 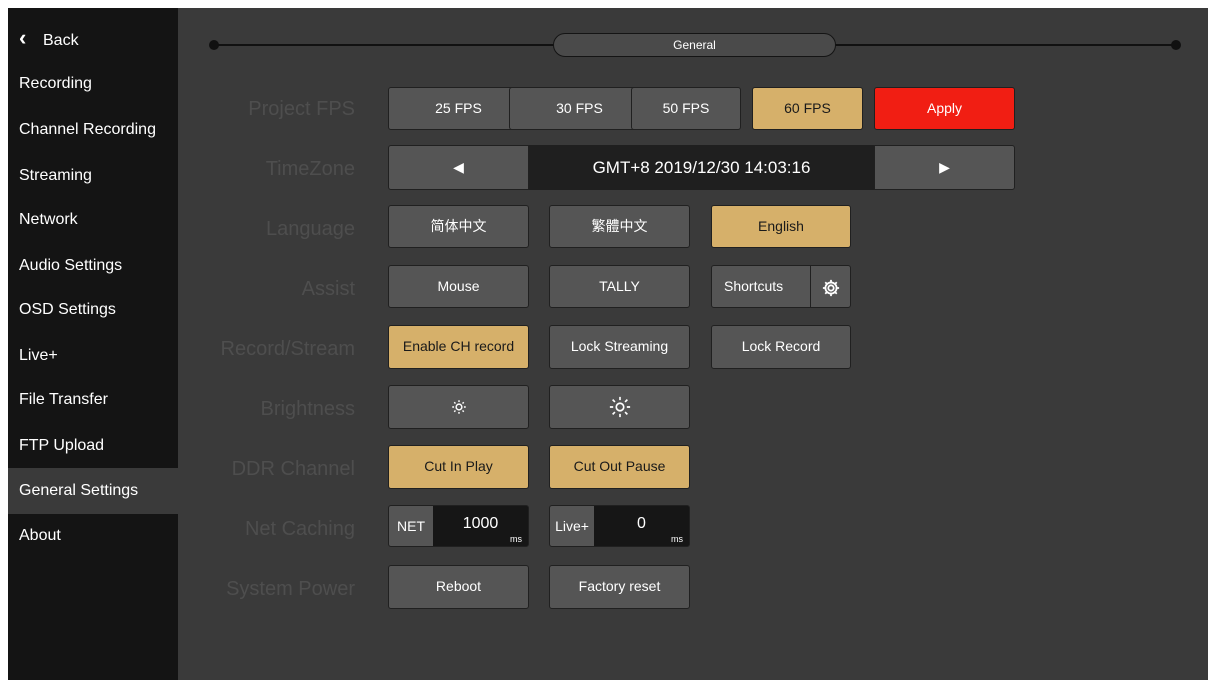 I want to click on net-tag: NET, so click(x=411, y=526).